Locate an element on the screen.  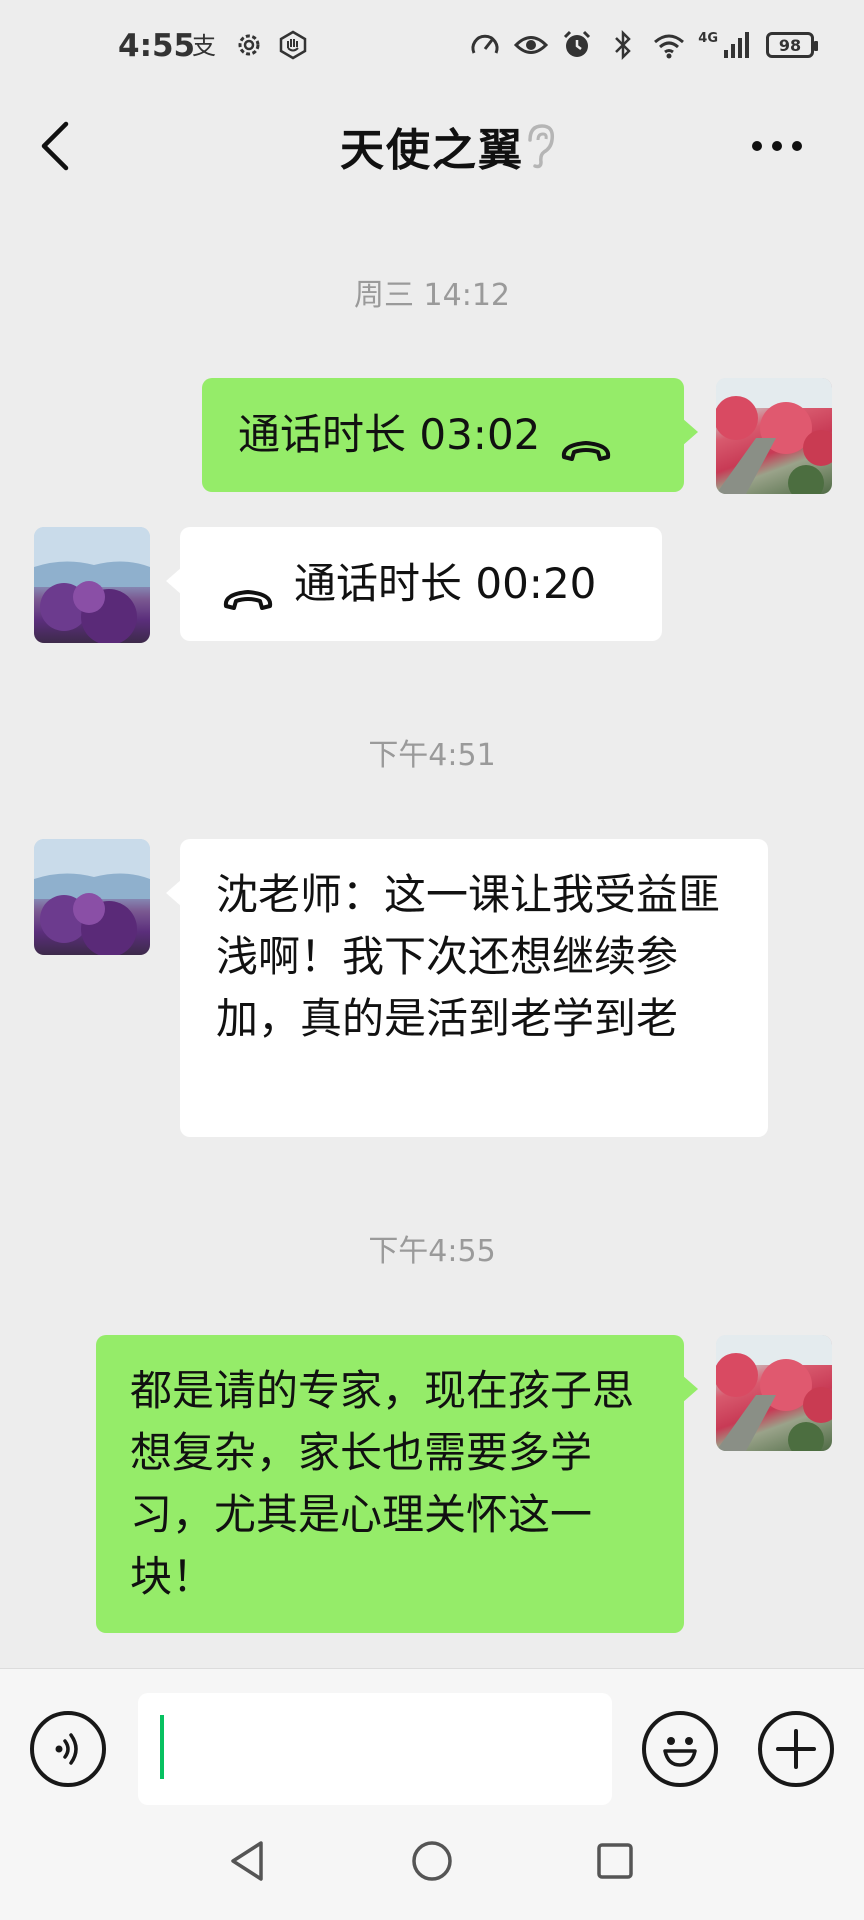
message-bubble-text-incoming: 沈老师：这一课让我受益匪浅啊！我下次还想继续参加，真的是活到老学到老 is located at coordinates (467, 988).